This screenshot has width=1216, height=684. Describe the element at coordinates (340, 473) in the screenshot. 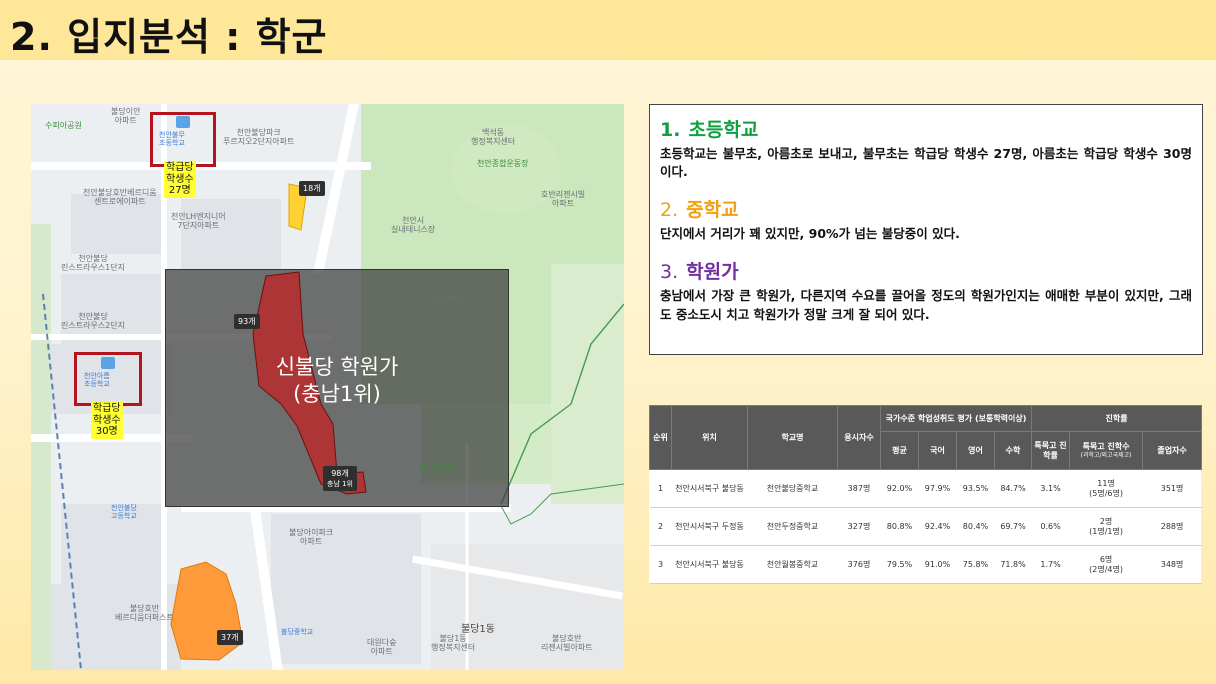

I see `count-value: 98개` at that location.